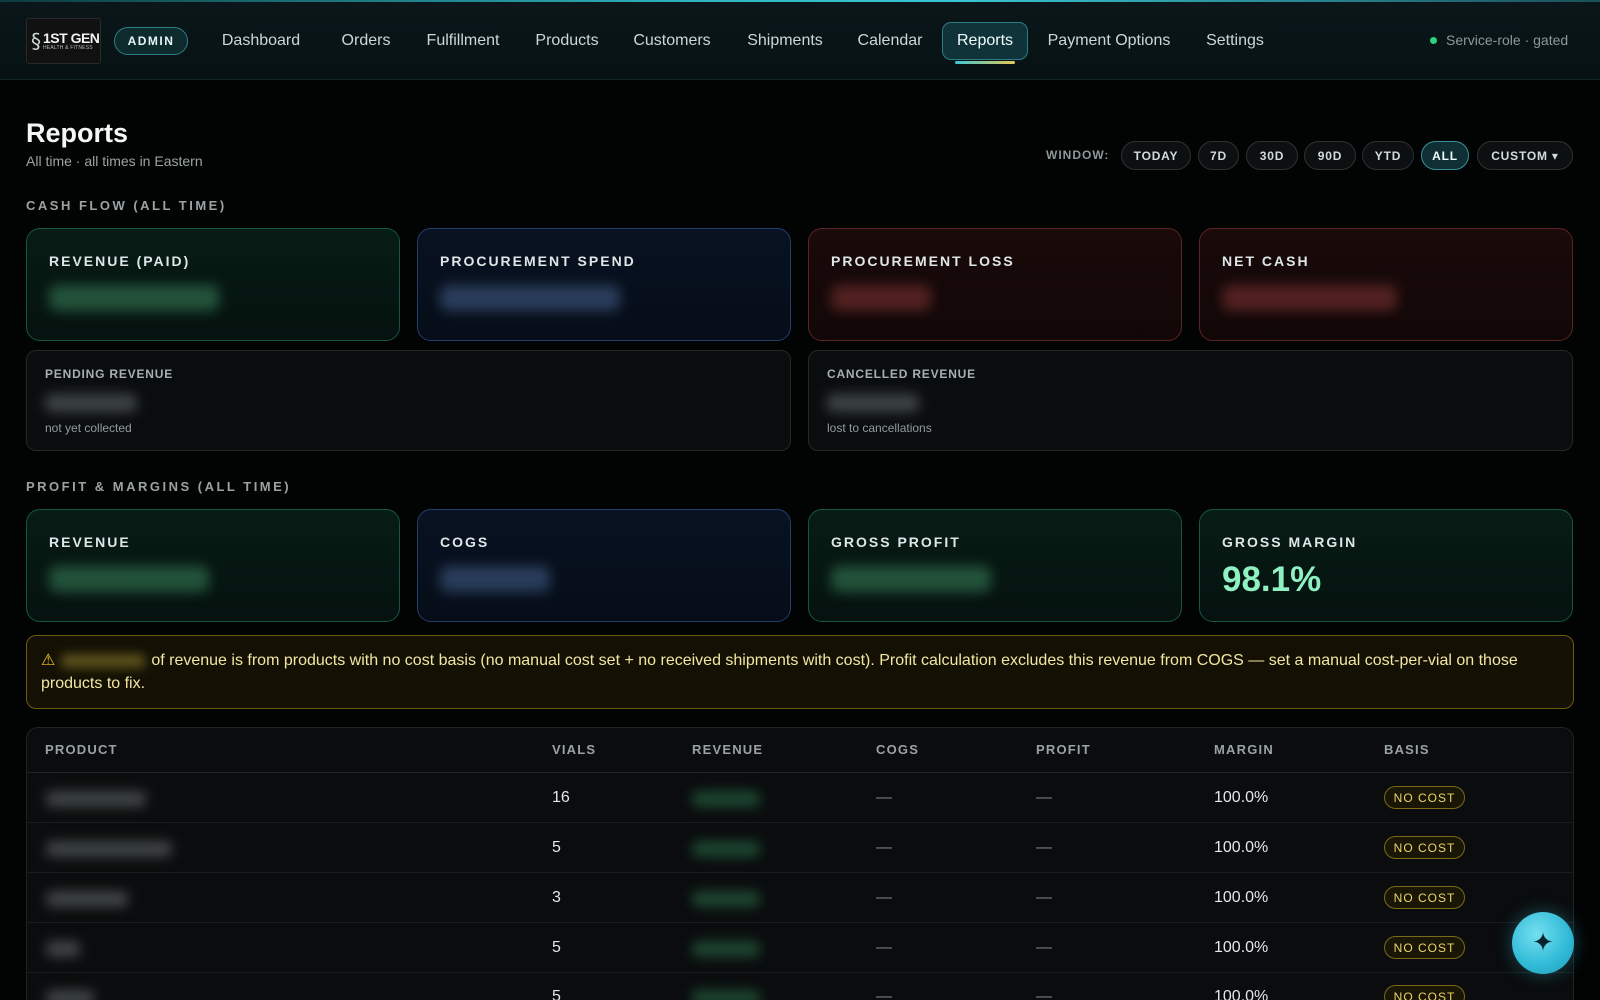 This screenshot has height=1000, width=1600. I want to click on logo-line1: 1ST GEN, so click(71, 37).